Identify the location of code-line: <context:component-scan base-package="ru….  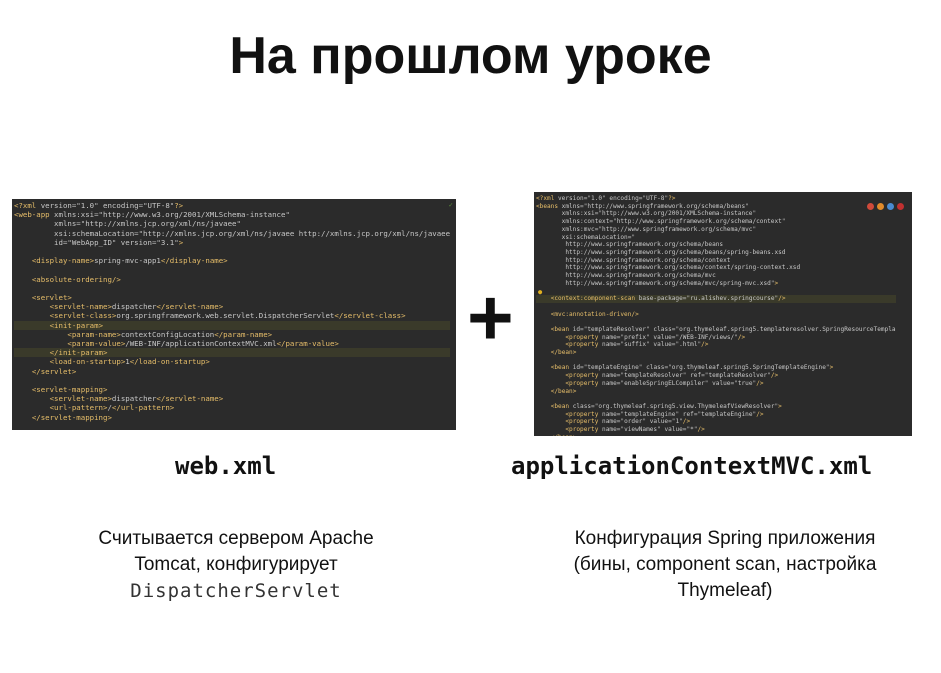
(716, 299).